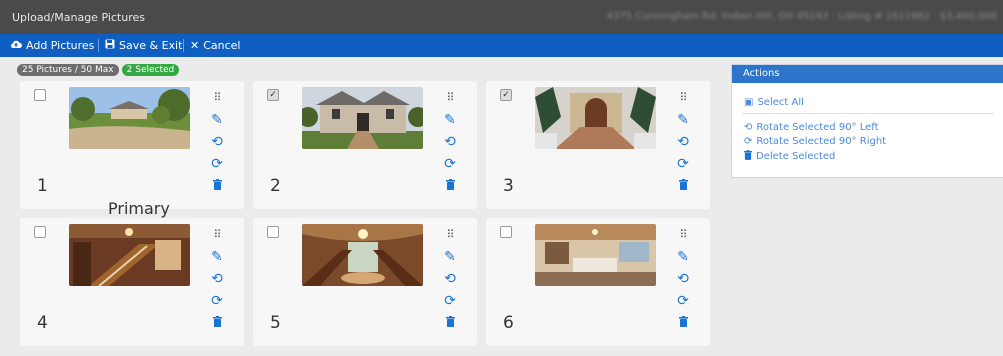 This screenshot has width=1003, height=356. I want to click on picture-card: 1 ⠿ ✎ ⟲ ⟳, so click(132, 145).